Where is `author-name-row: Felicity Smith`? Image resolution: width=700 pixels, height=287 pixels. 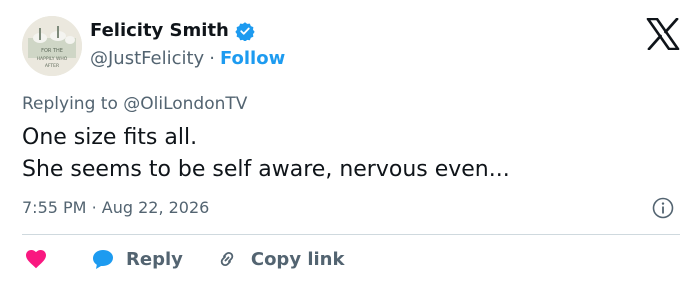 author-name-row: Felicity Smith is located at coordinates (172, 31).